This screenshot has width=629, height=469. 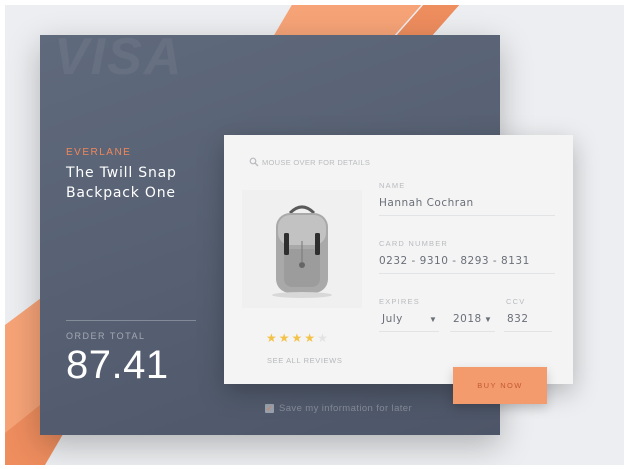 I want to click on see-all-reviews-link: SEE ALL REVIEWS, so click(x=304, y=360).